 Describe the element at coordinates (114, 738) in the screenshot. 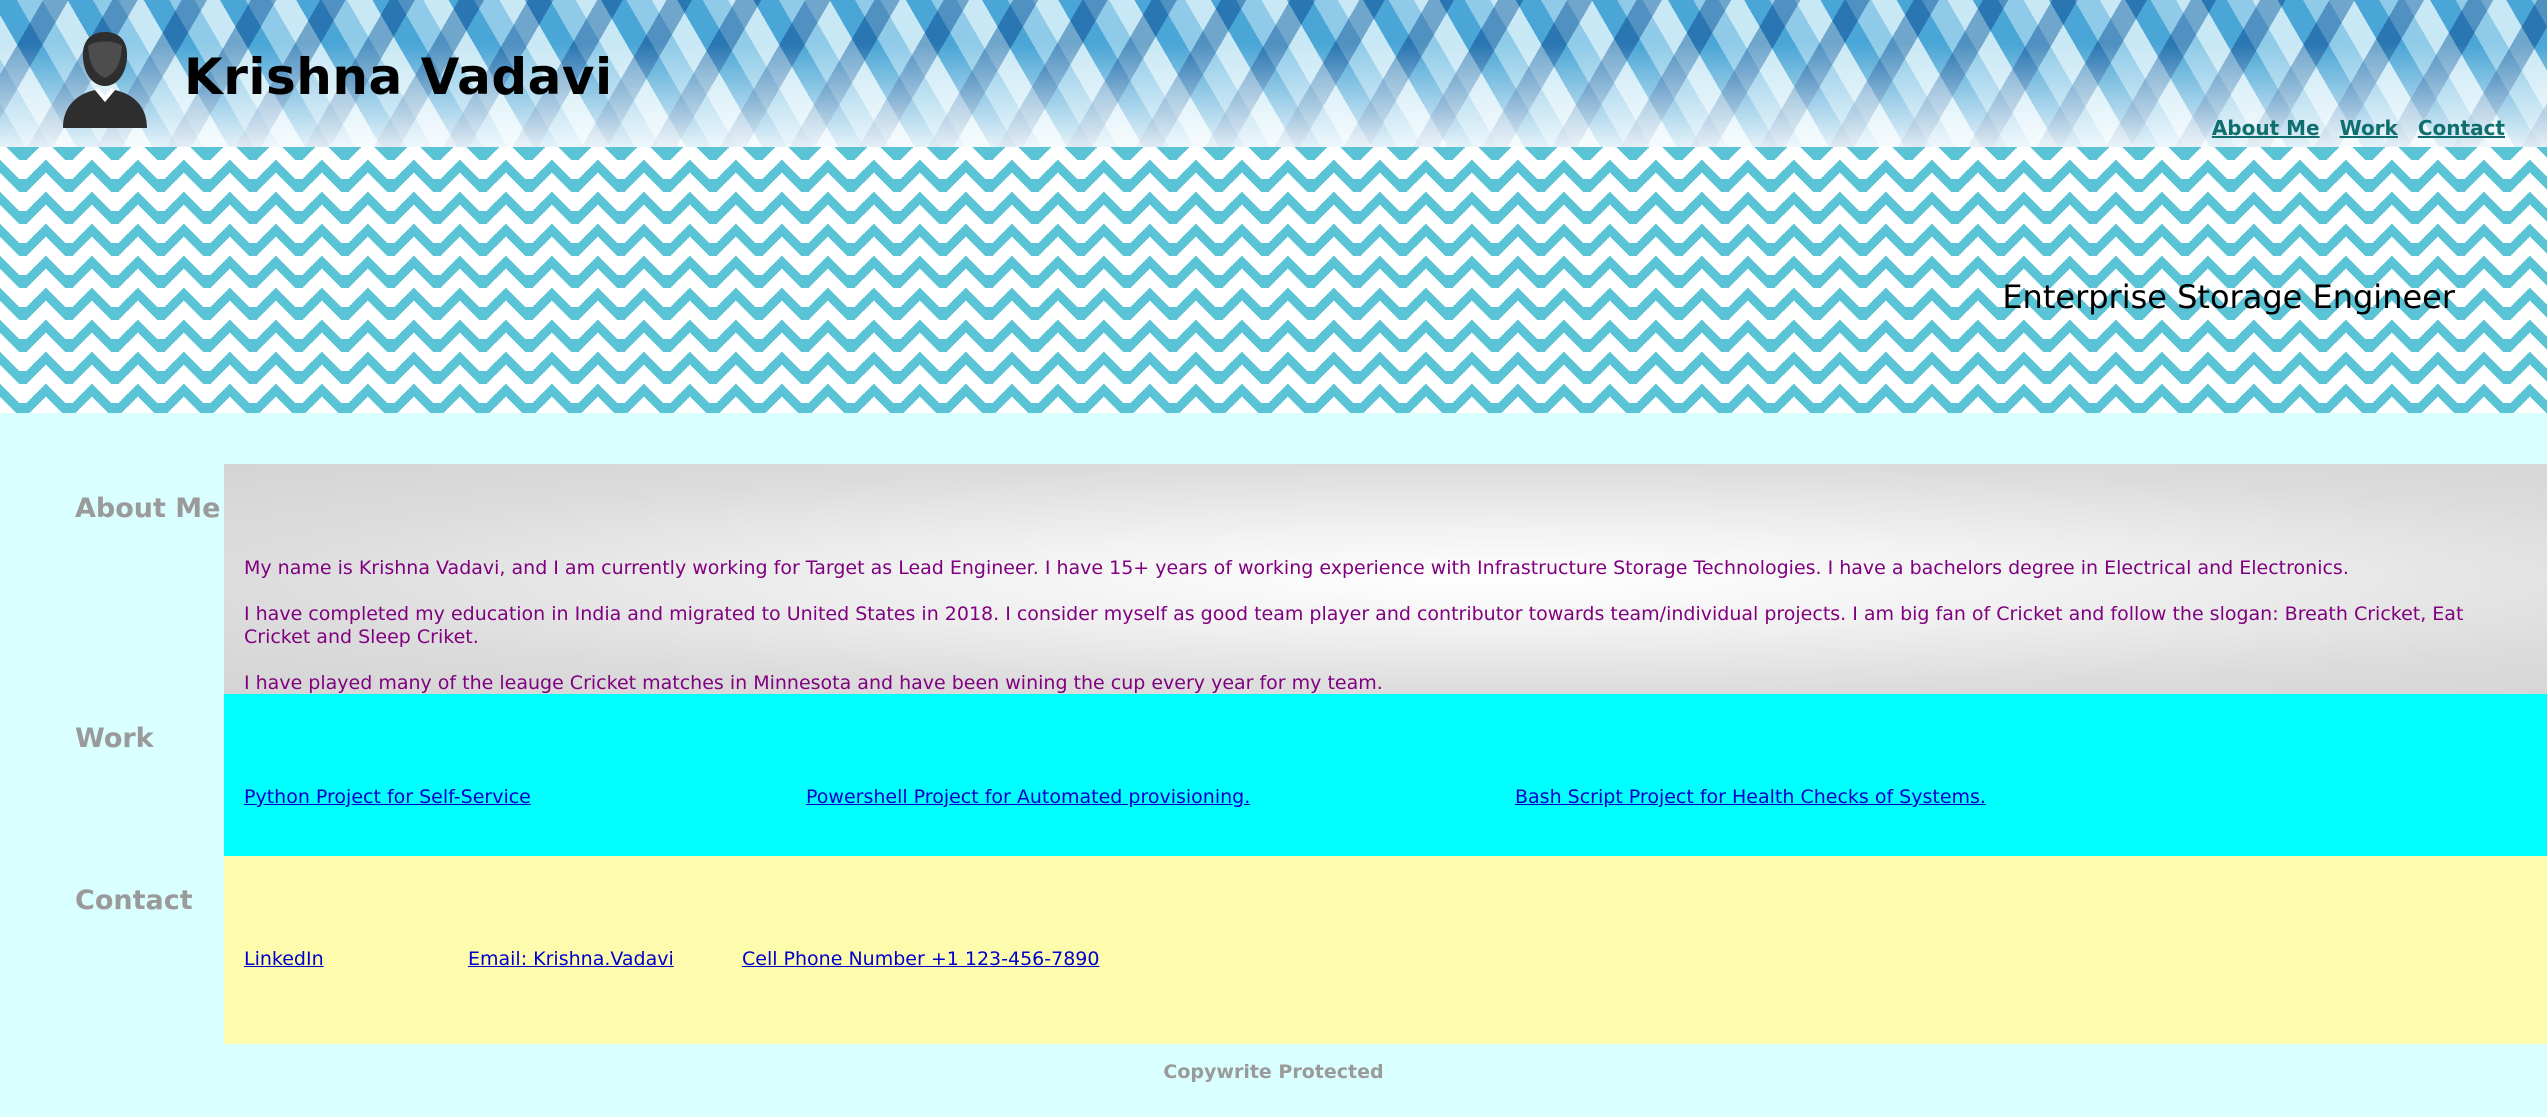

I see `work-heading: Work` at that location.